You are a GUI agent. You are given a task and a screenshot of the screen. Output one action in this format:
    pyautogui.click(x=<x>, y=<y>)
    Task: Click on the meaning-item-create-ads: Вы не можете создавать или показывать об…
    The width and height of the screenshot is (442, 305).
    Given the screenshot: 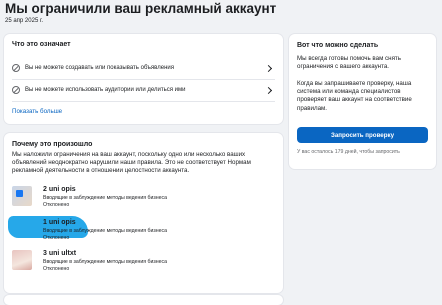 What is the action you would take?
    pyautogui.click(x=143, y=68)
    